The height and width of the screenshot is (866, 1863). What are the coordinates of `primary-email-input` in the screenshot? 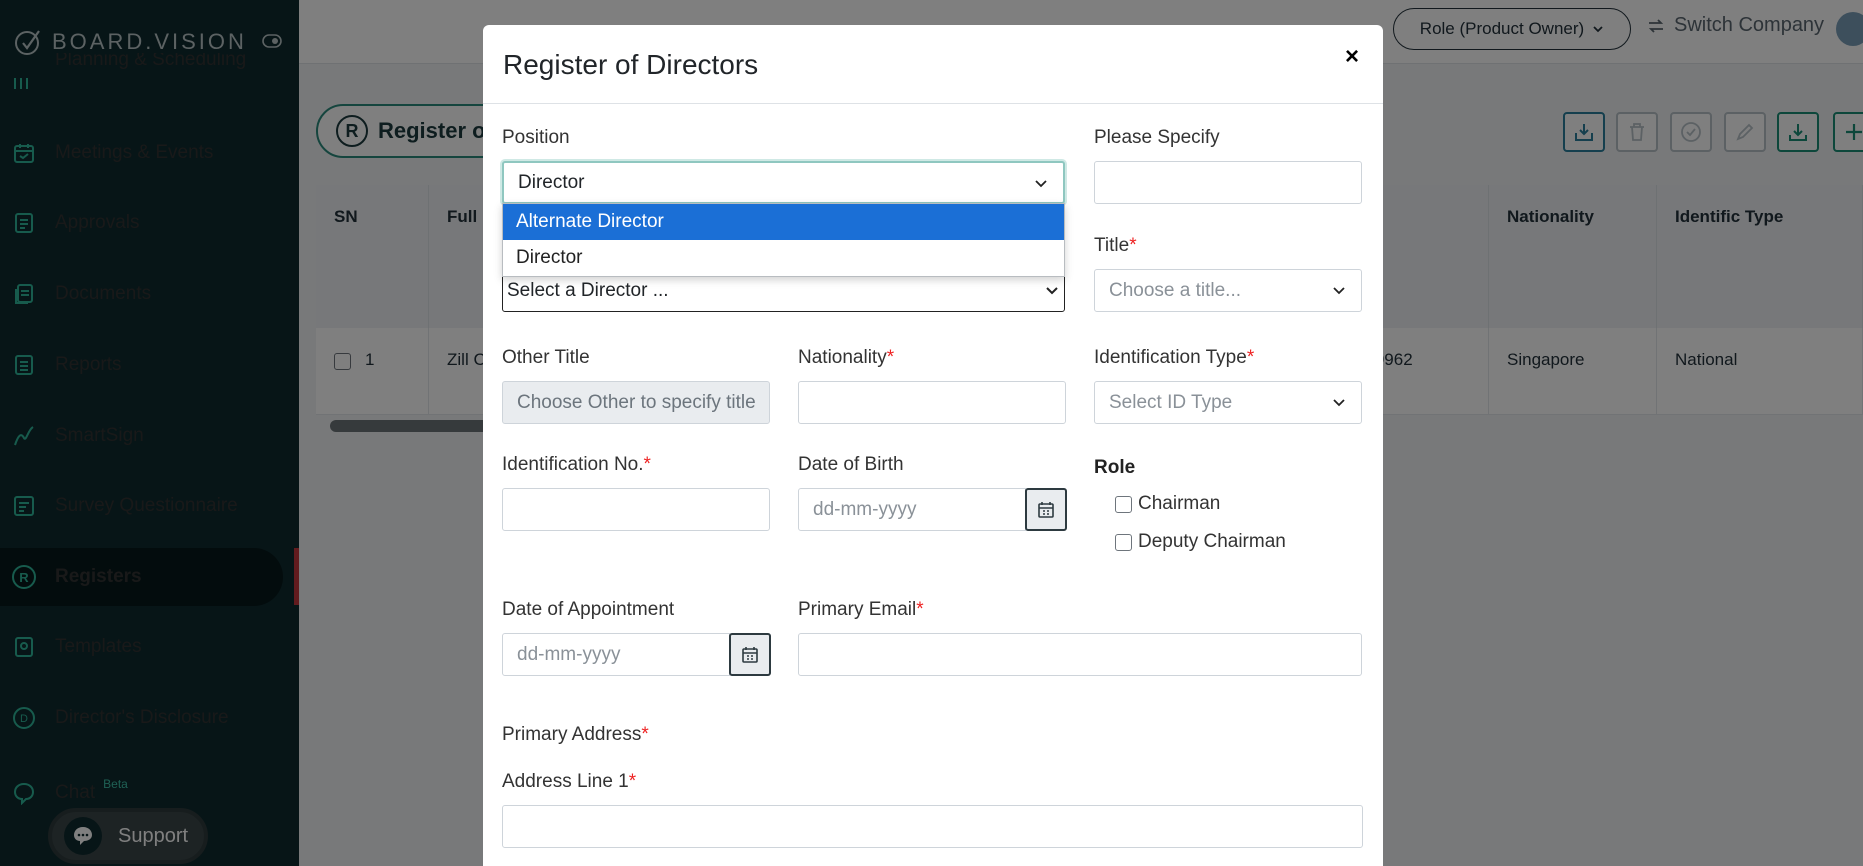 It's located at (1080, 654).